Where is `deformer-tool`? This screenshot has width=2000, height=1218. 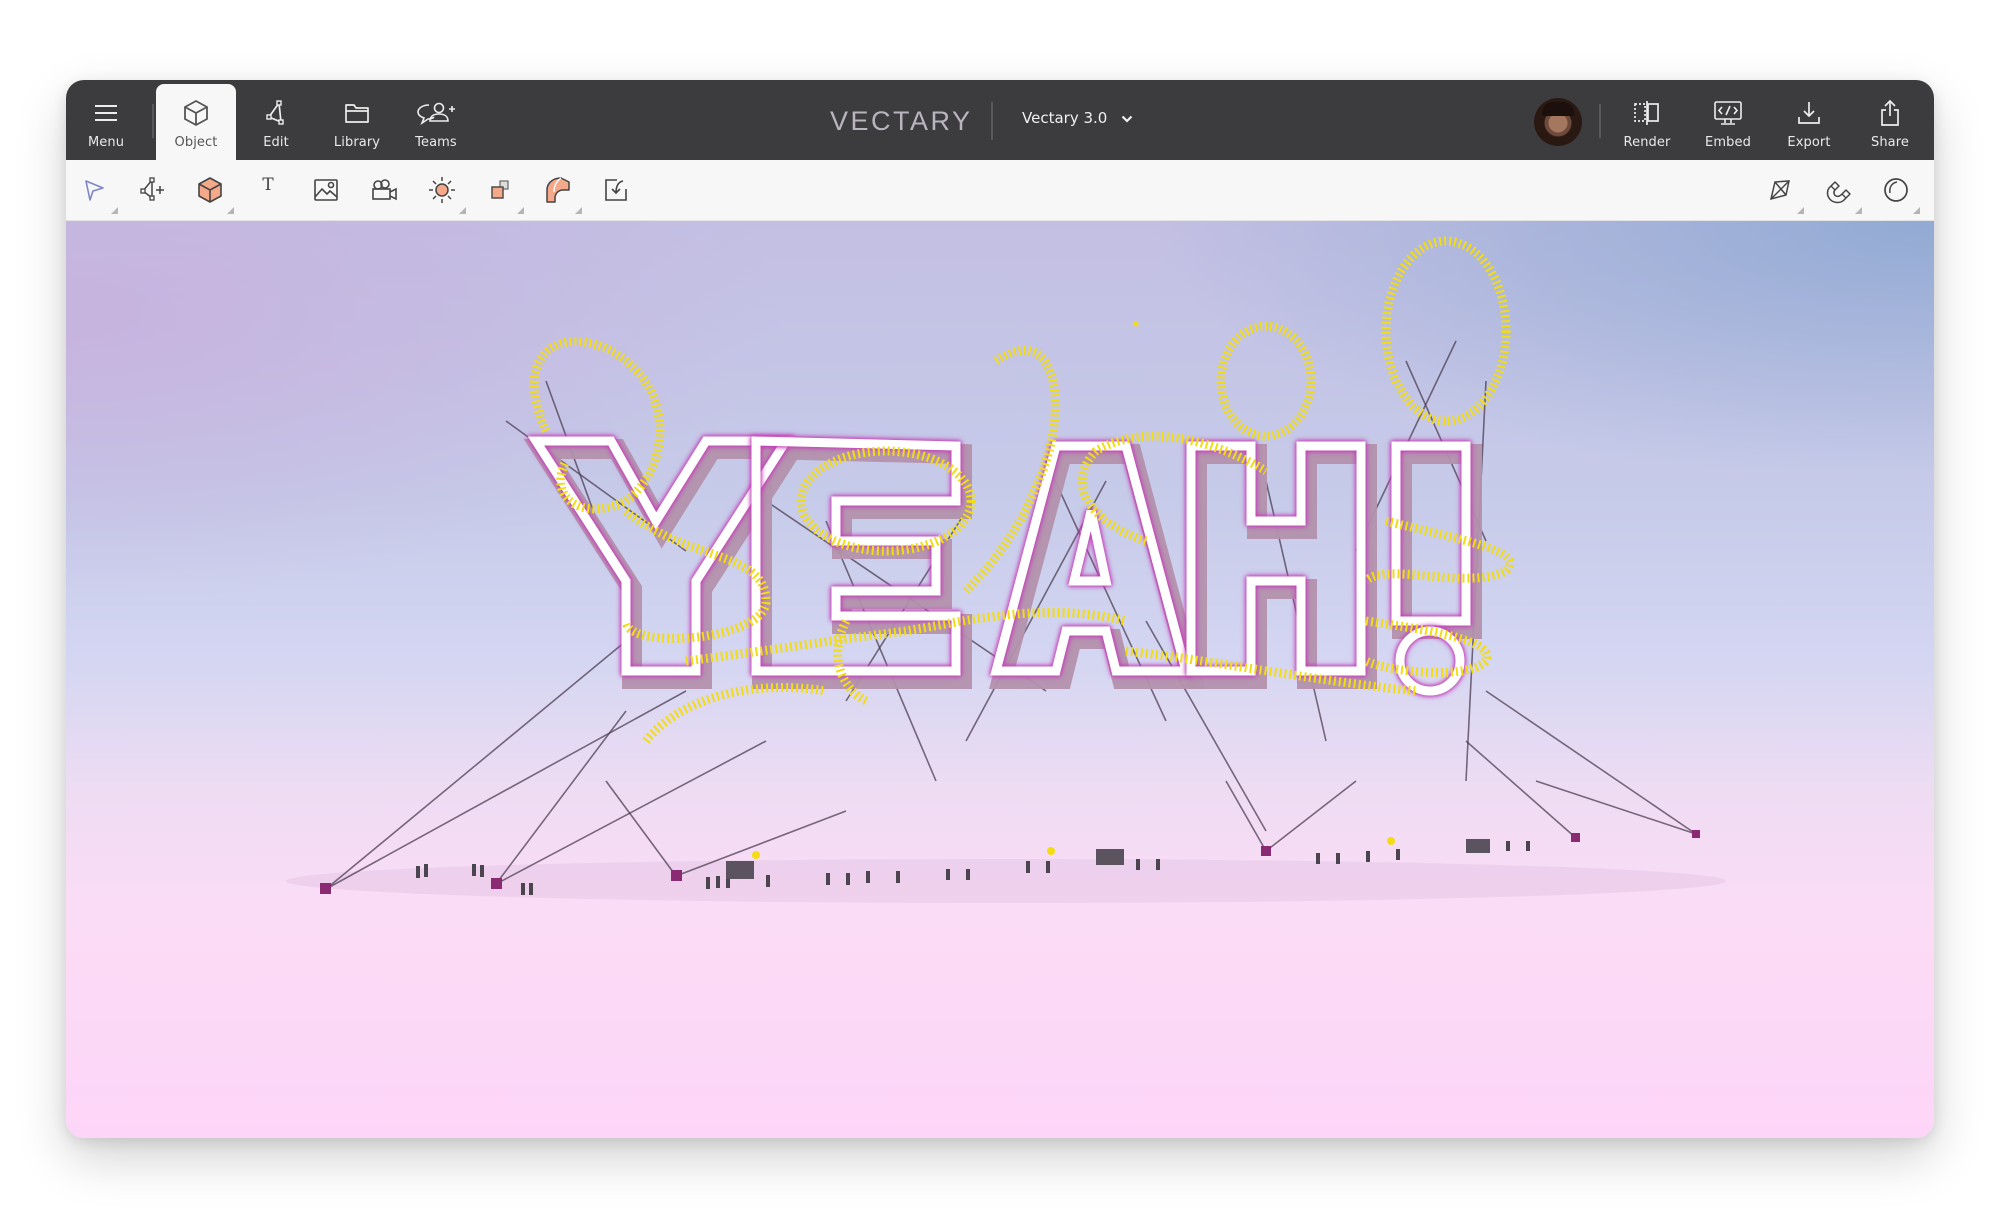 deformer-tool is located at coordinates (561, 193).